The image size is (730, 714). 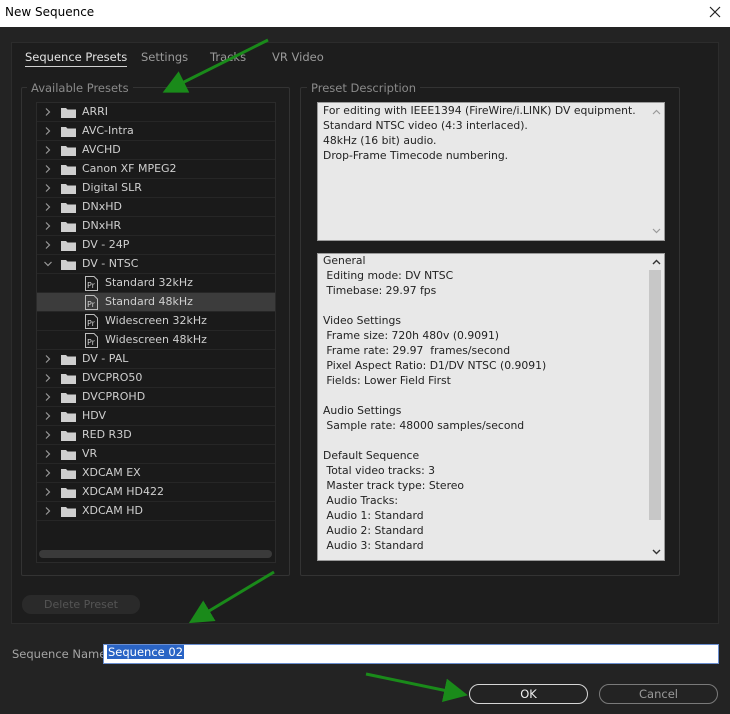 I want to click on tab-settings: Settings, so click(x=164, y=57).